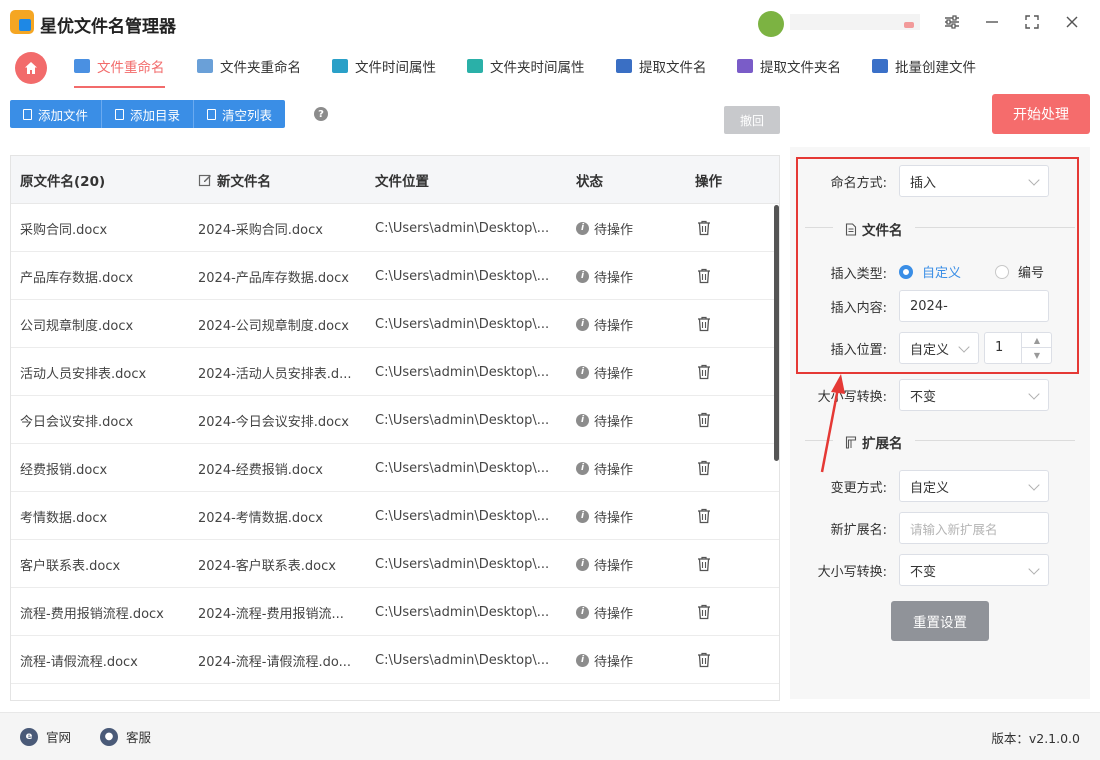 The height and width of the screenshot is (760, 1100). Describe the element at coordinates (22, 22) in the screenshot. I see `app-logo-icon` at that location.